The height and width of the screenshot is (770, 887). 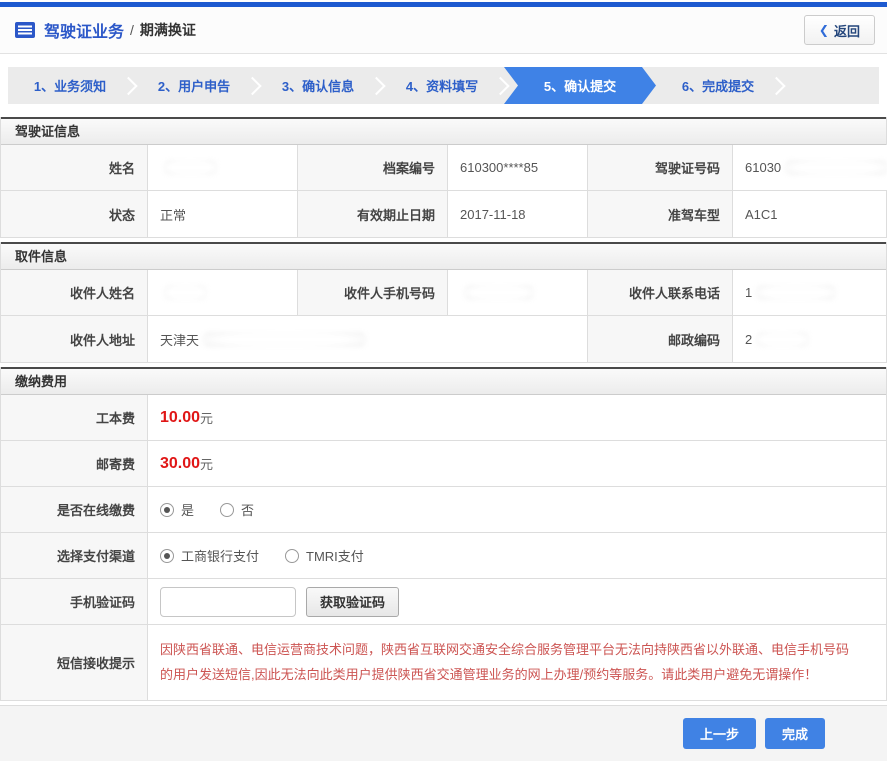 What do you see at coordinates (70, 85) in the screenshot?
I see `step-1-notice: 1、业务须知` at bounding box center [70, 85].